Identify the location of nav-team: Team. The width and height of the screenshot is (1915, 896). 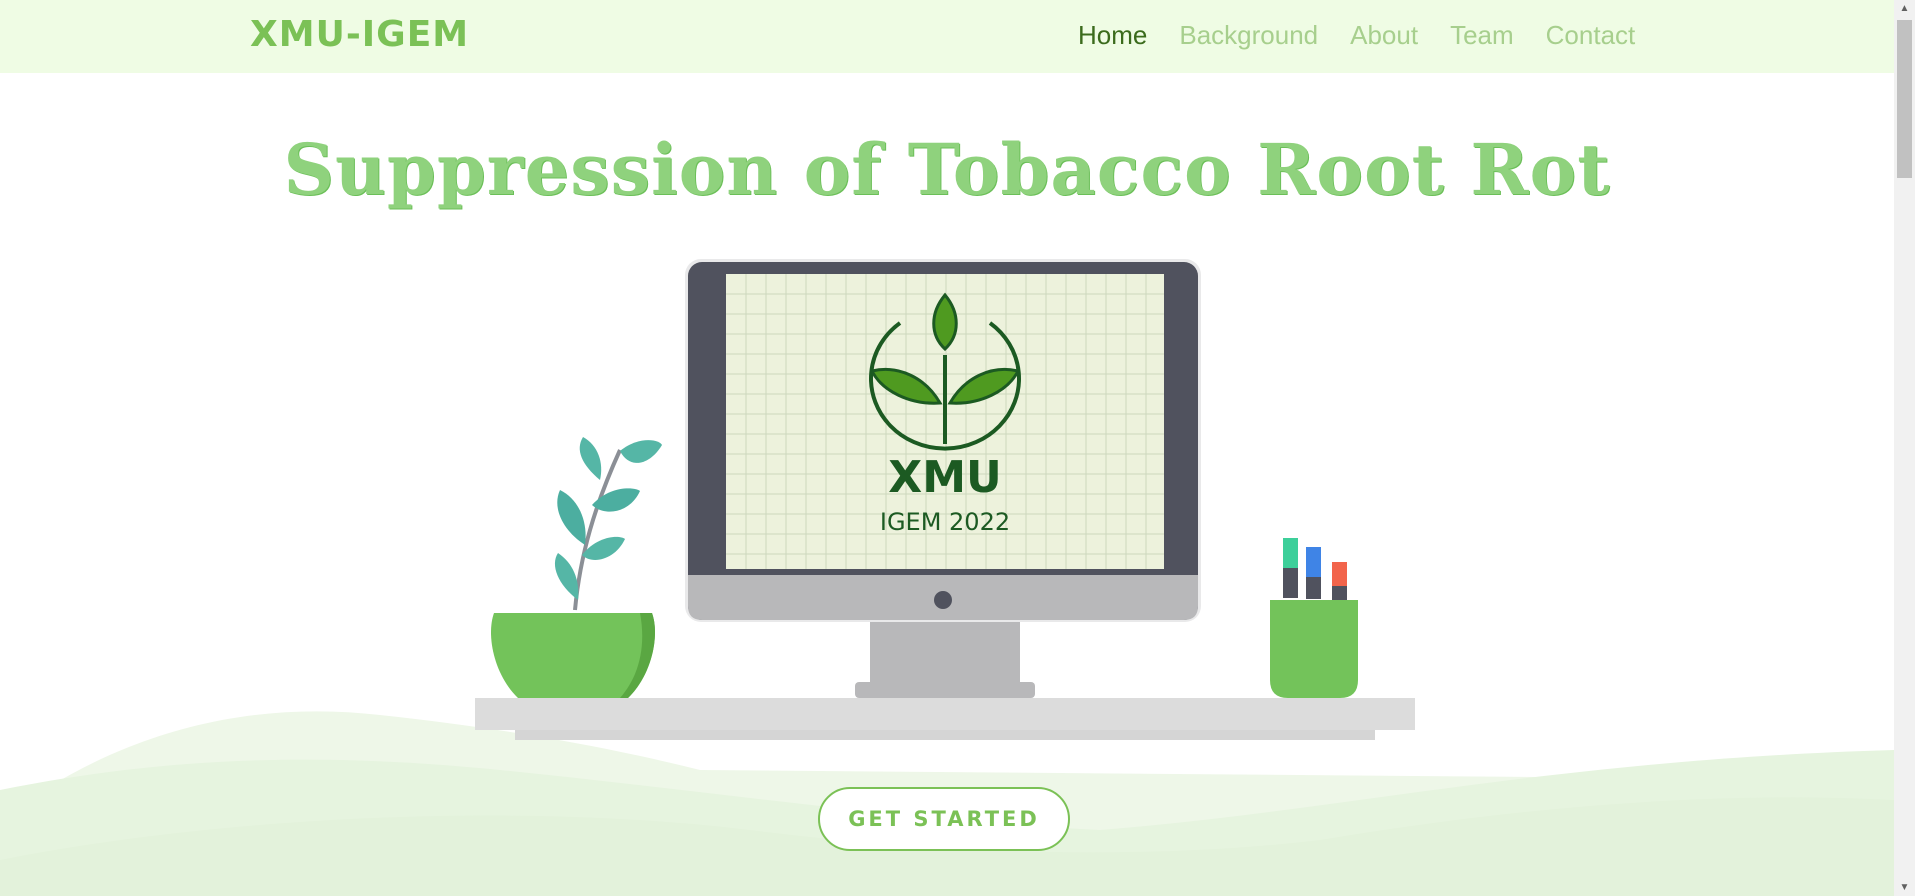
(1482, 35).